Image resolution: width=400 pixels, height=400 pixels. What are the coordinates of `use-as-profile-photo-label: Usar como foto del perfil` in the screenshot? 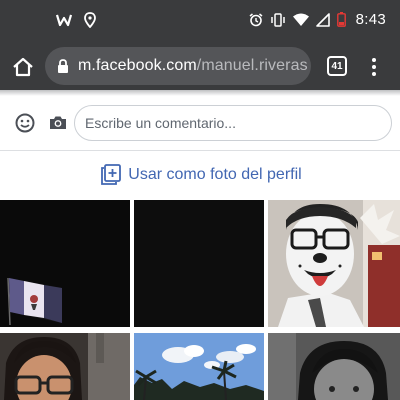 It's located at (215, 174).